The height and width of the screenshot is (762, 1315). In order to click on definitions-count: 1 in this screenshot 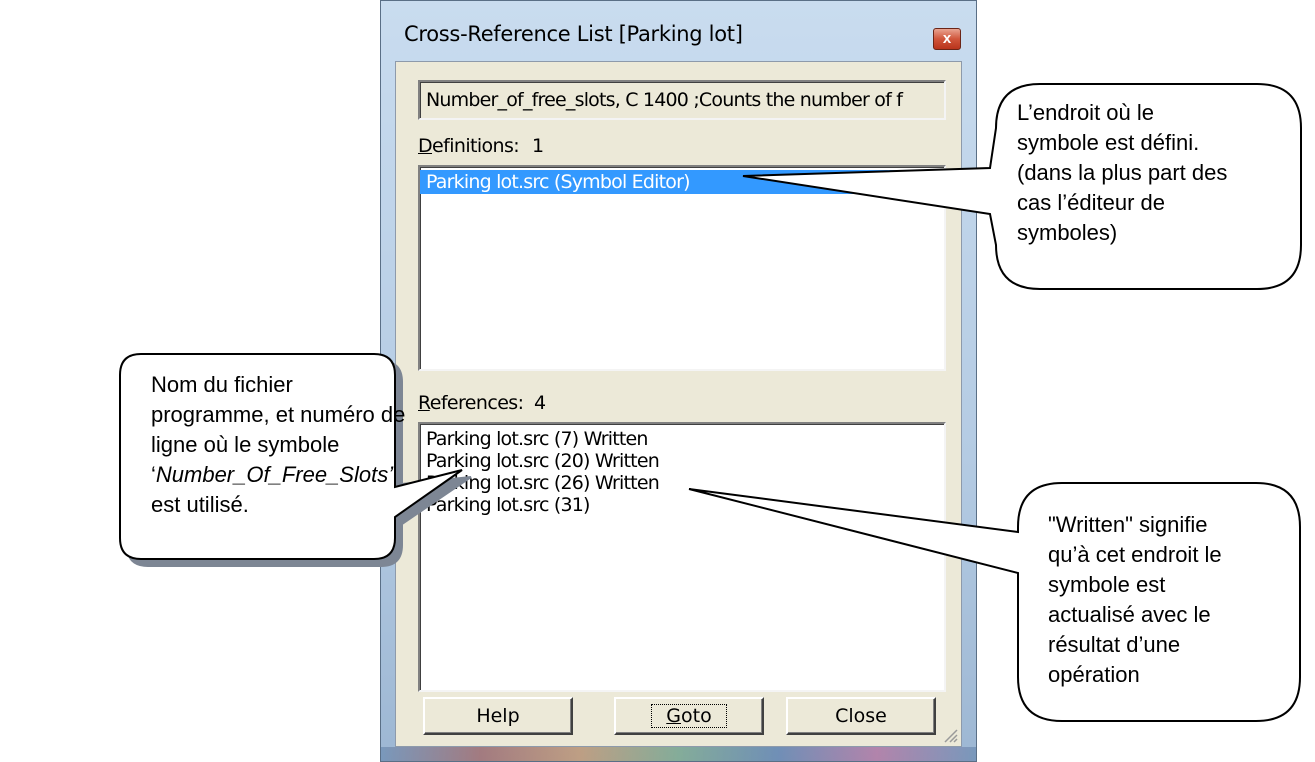, I will do `click(538, 146)`.